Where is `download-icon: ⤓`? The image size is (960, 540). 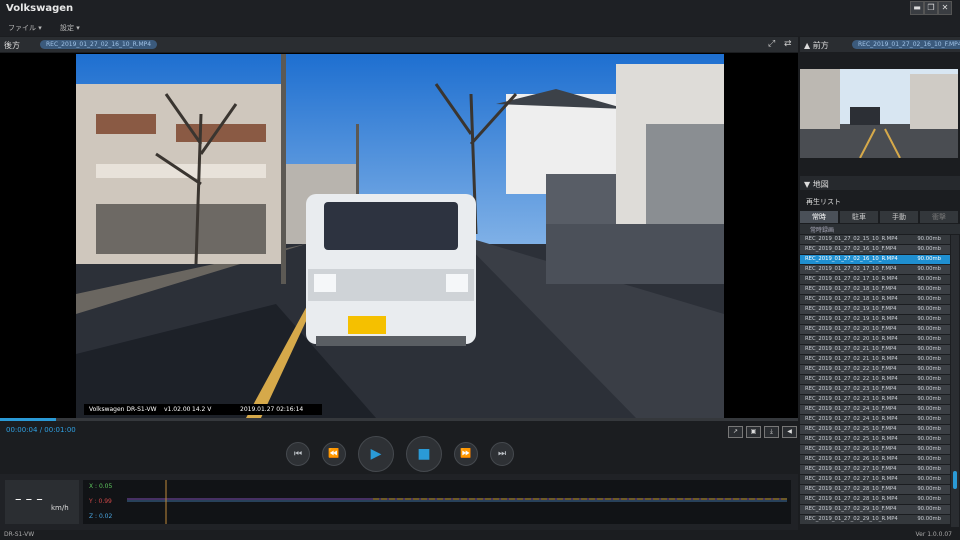
download-icon: ⤓ is located at coordinates (771, 432).